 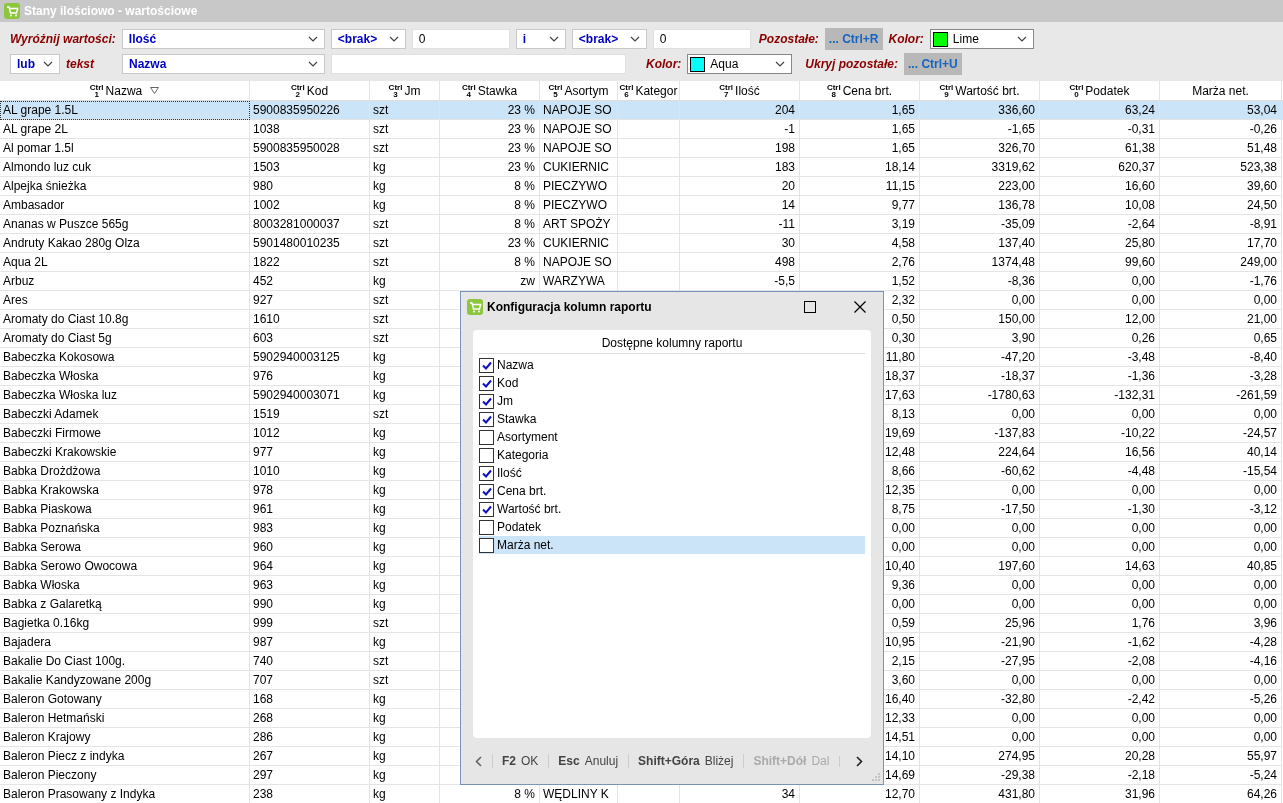 What do you see at coordinates (540, 39) in the screenshot?
I see `joiner-select: i` at bounding box center [540, 39].